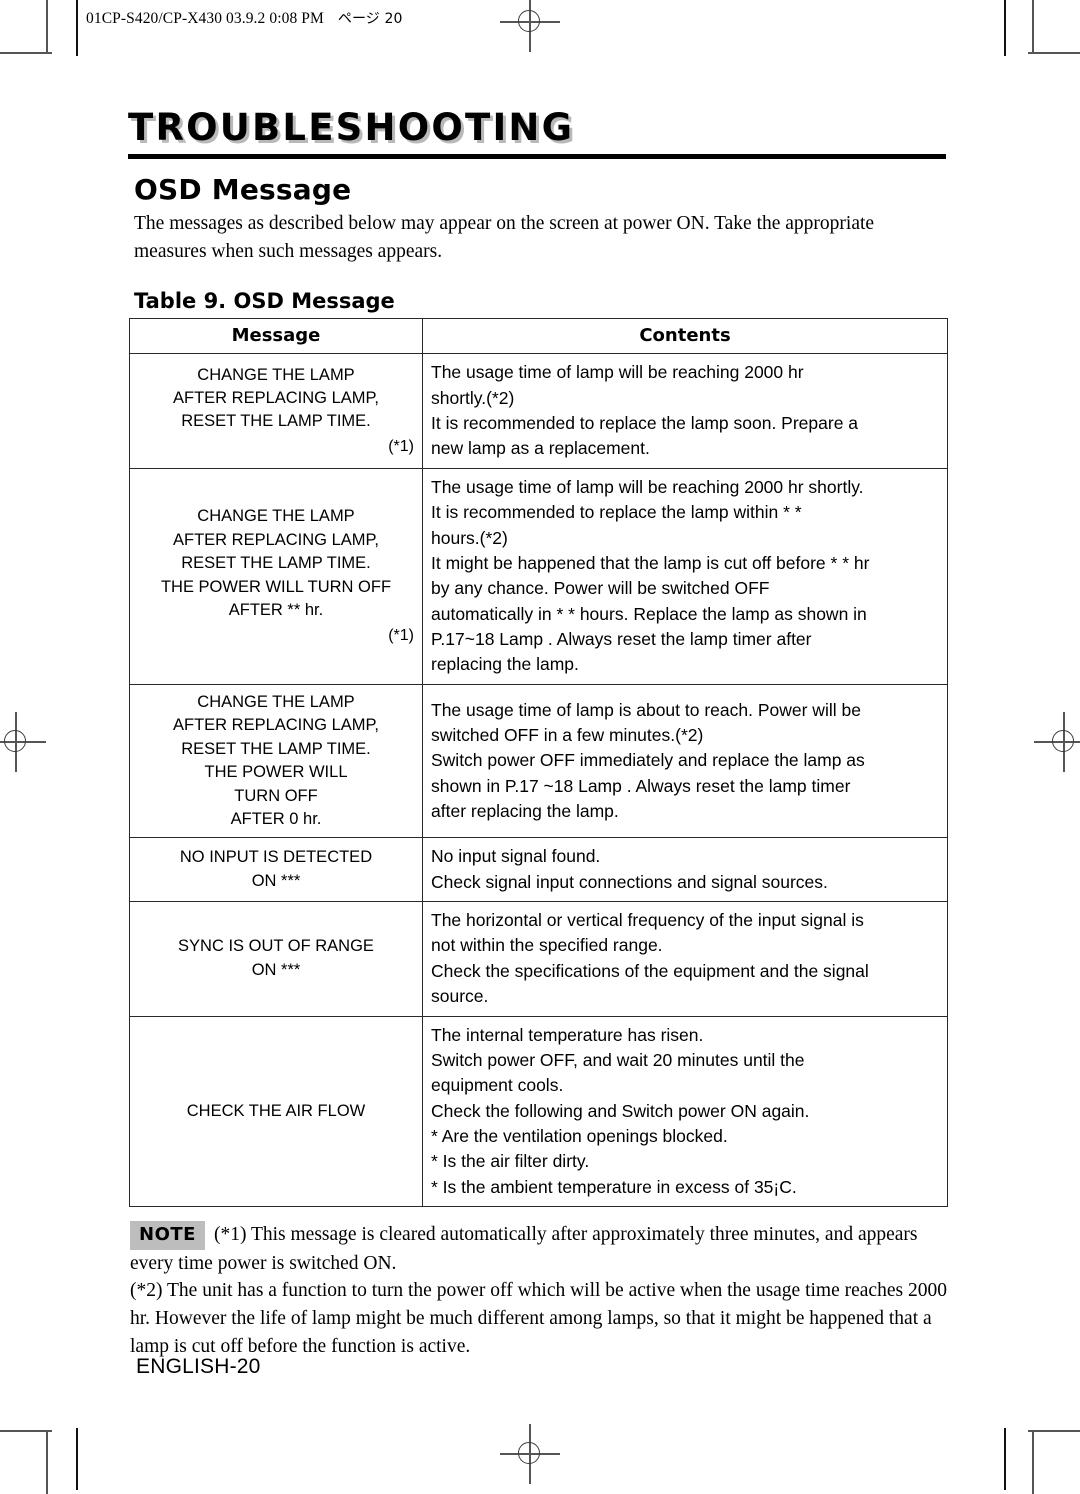  What do you see at coordinates (370, 19) in the screenshot?
I see `document-header-page-label: ページ 20` at bounding box center [370, 19].